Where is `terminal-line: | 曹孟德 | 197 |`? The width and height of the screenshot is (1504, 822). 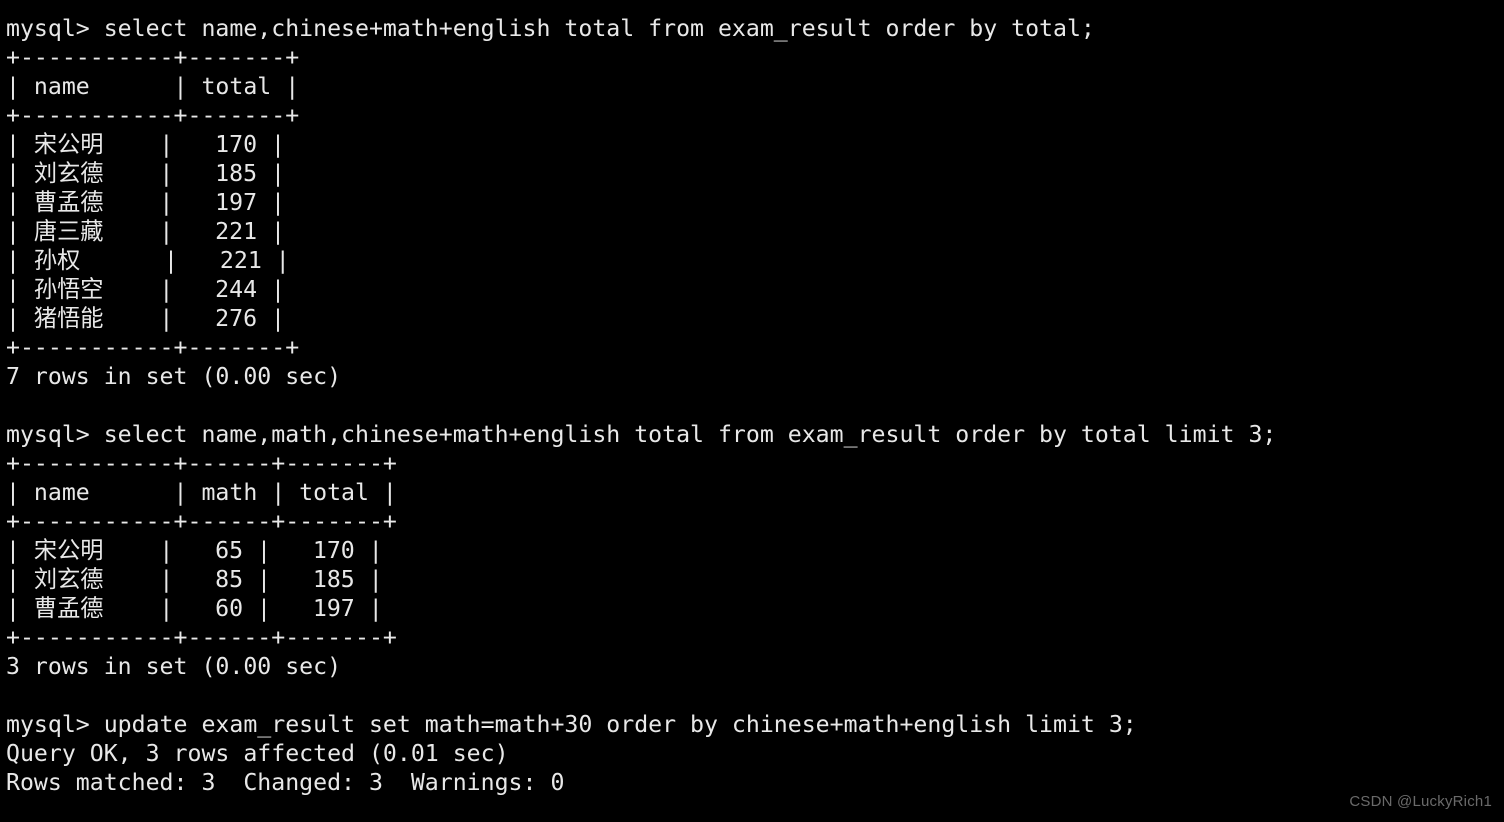 terminal-line: | 曹孟德 | 197 | is located at coordinates (145, 202).